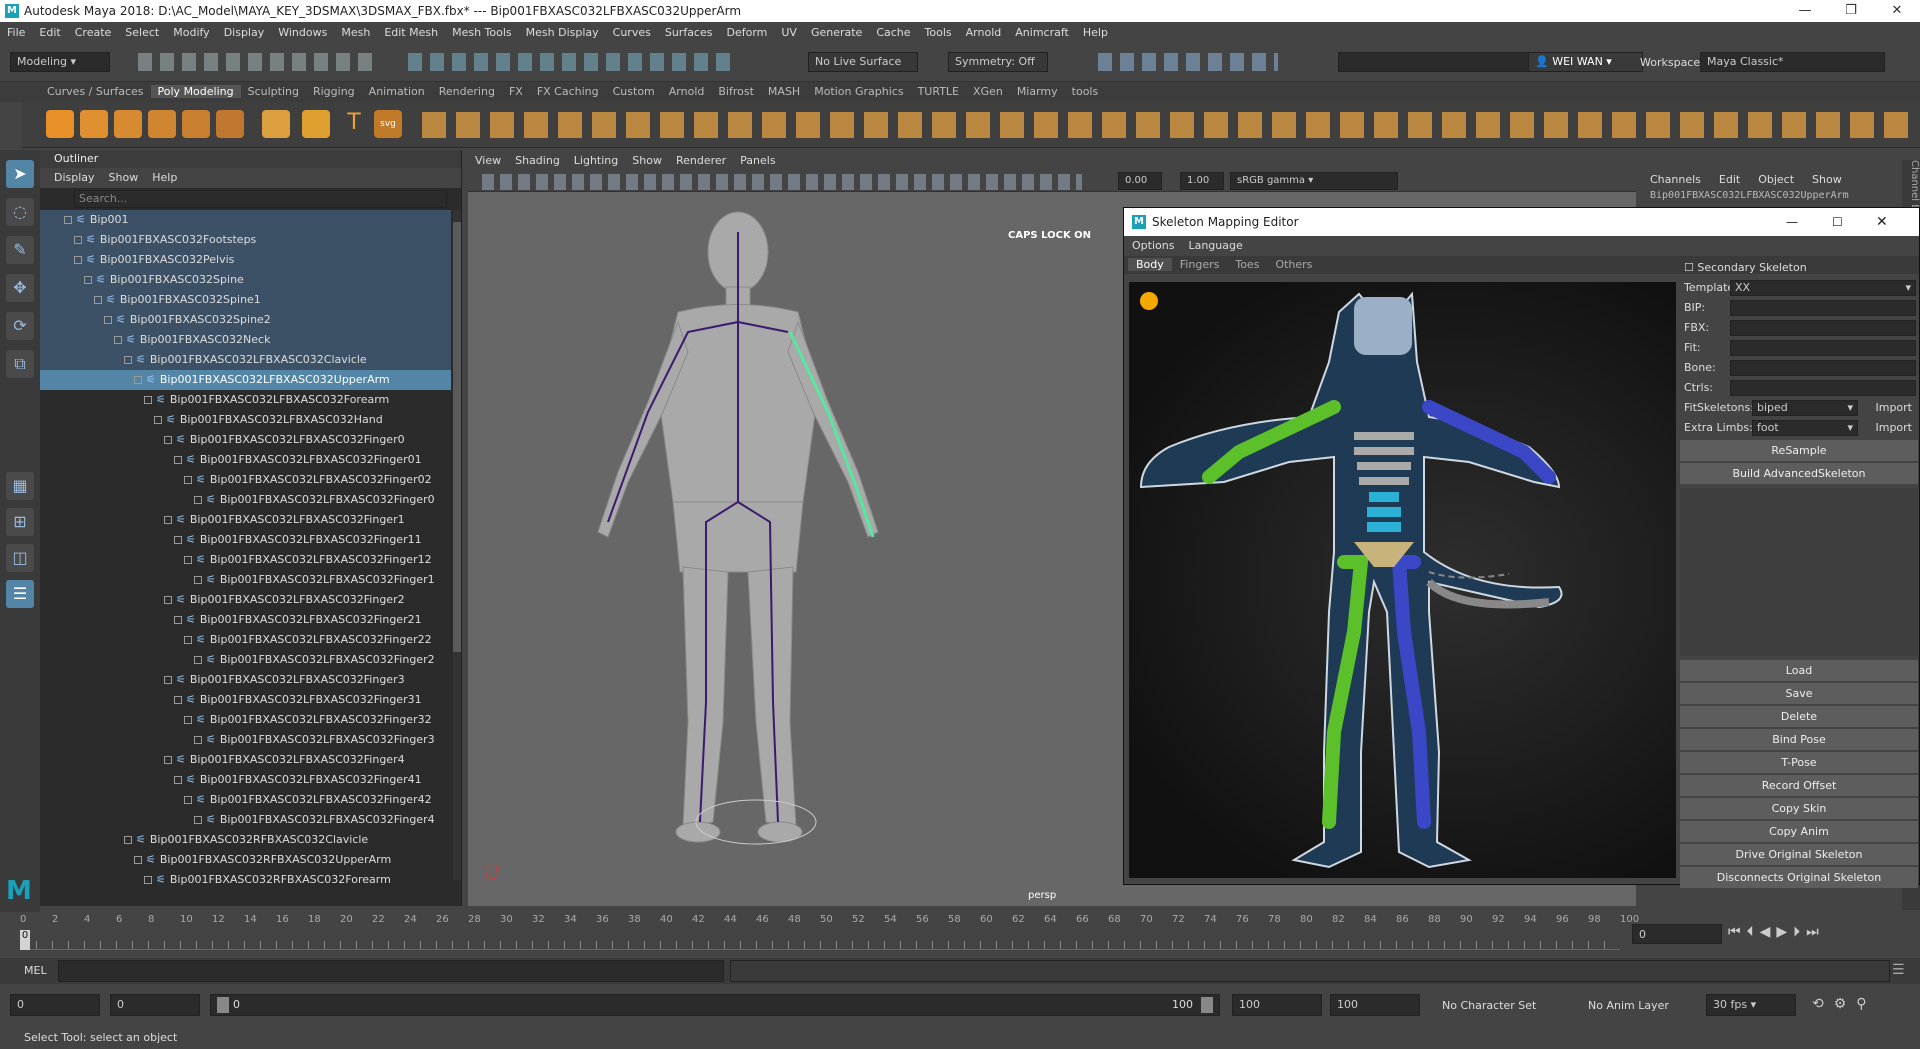 The width and height of the screenshot is (1920, 1049). What do you see at coordinates (1799, 739) in the screenshot?
I see `sme-action-button: Bind Pose` at bounding box center [1799, 739].